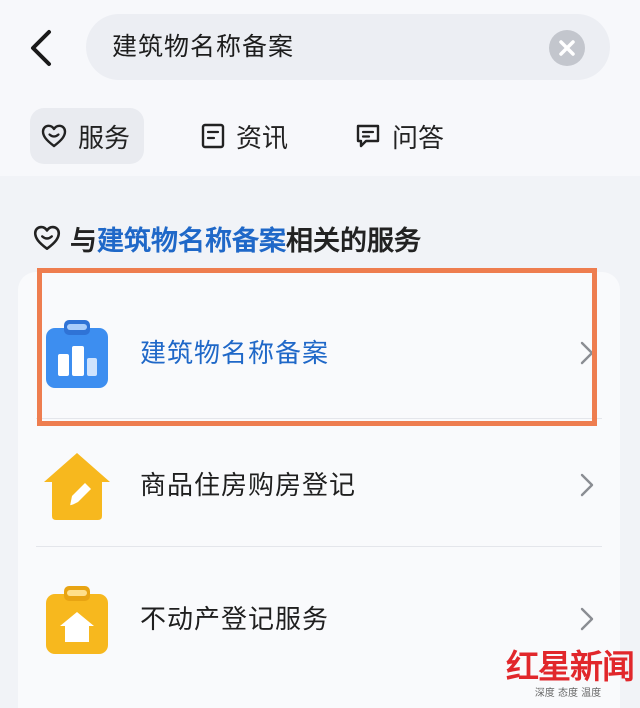 Image resolution: width=640 pixels, height=708 pixels. I want to click on service-item-label: 建筑物名称备案, so click(235, 354).